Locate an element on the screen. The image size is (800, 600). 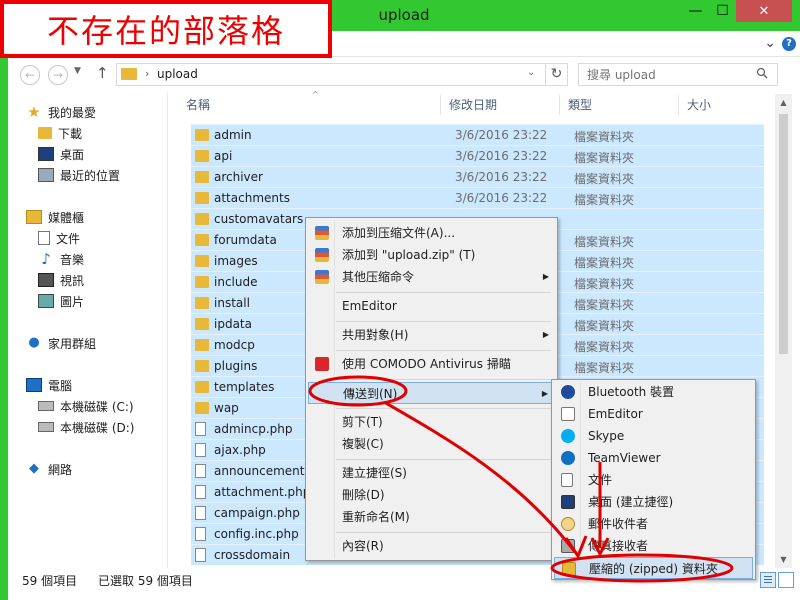
file-row: api 3/6/2016 23:22 檔案資料夾 is located at coordinates (477, 155).